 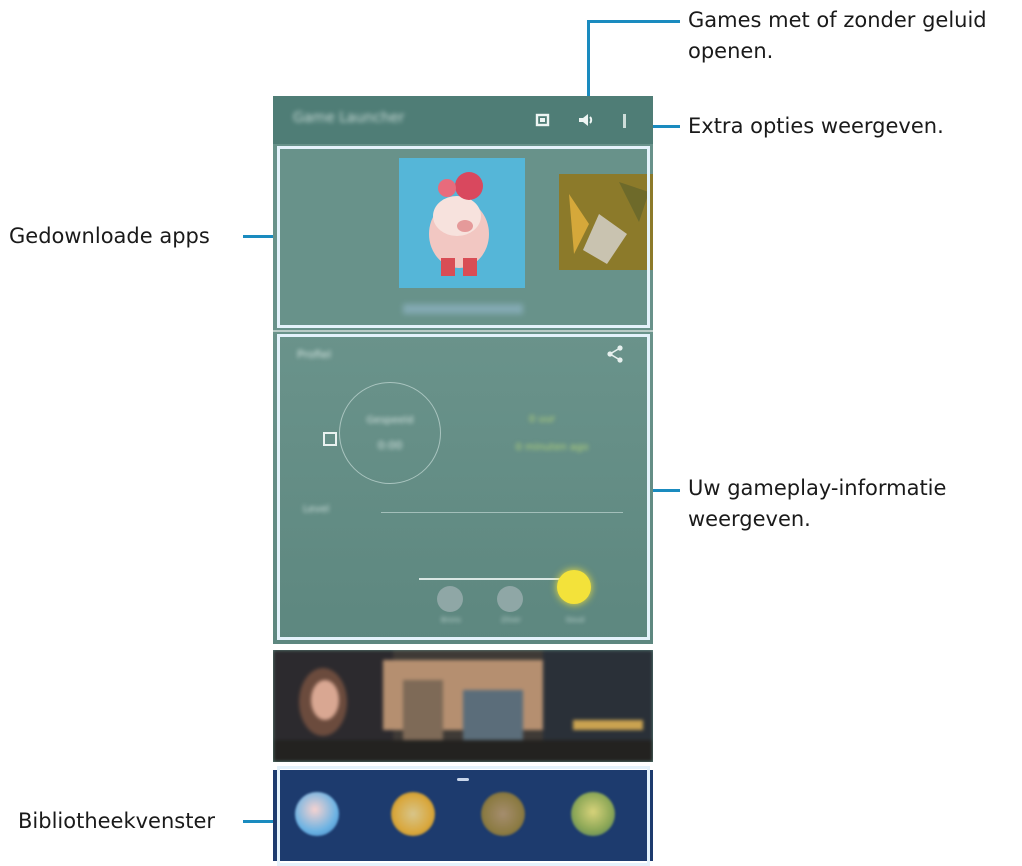 What do you see at coordinates (837, 36) in the screenshot?
I see `annotation-sound: Games met of zonder geluid openen.` at bounding box center [837, 36].